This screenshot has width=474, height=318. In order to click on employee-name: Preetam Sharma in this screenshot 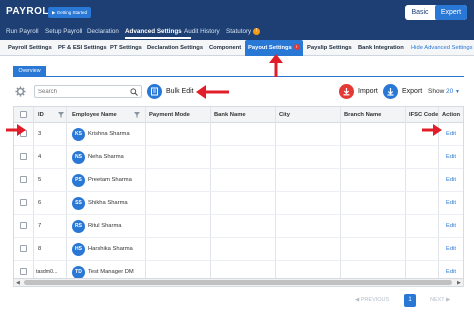, I will do `click(110, 180)`.